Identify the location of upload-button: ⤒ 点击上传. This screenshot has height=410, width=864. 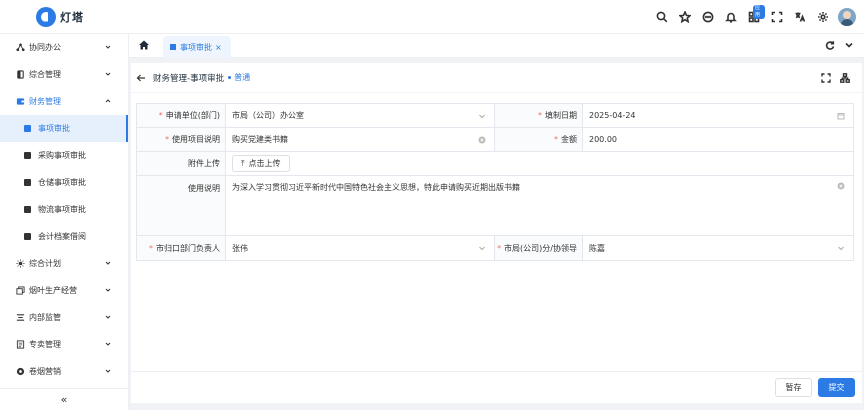
(261, 163).